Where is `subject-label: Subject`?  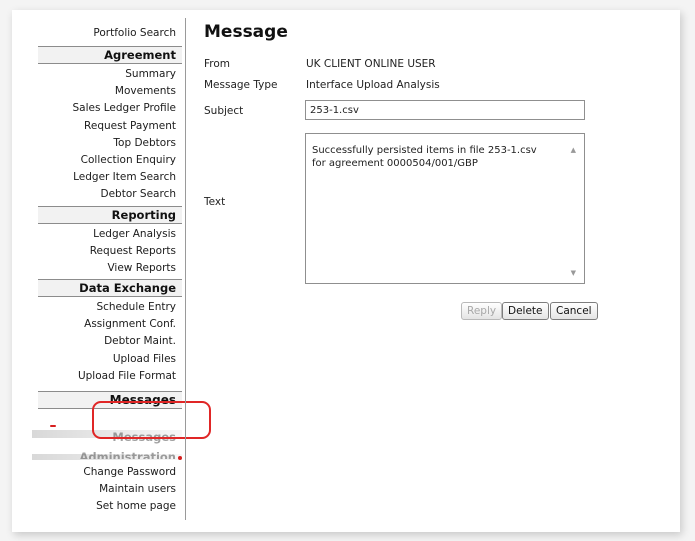 subject-label: Subject is located at coordinates (224, 111).